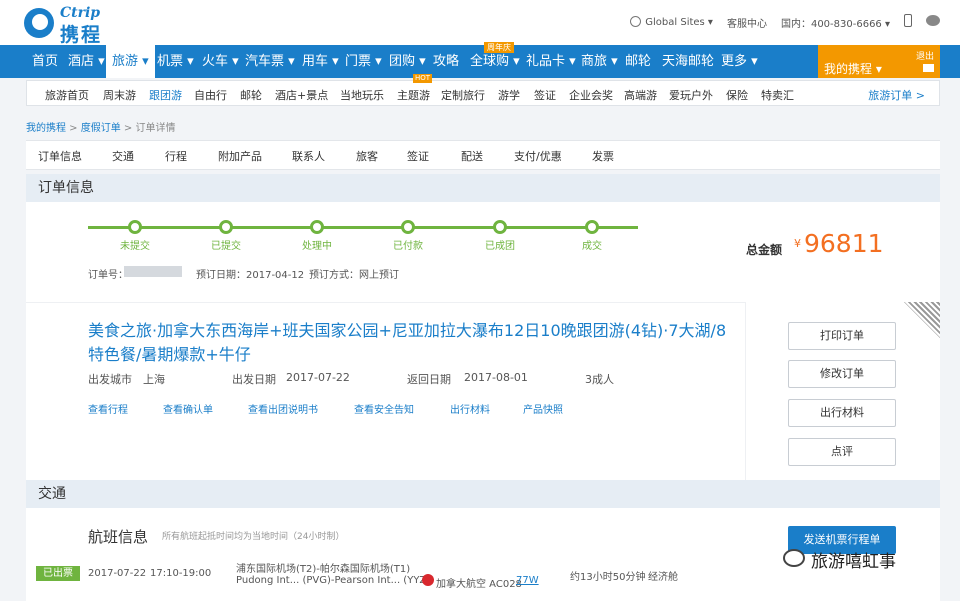 Image resolution: width=960 pixels, height=601 pixels. Describe the element at coordinates (842, 336) in the screenshot. I see `print-order-button: 打印订单` at that location.